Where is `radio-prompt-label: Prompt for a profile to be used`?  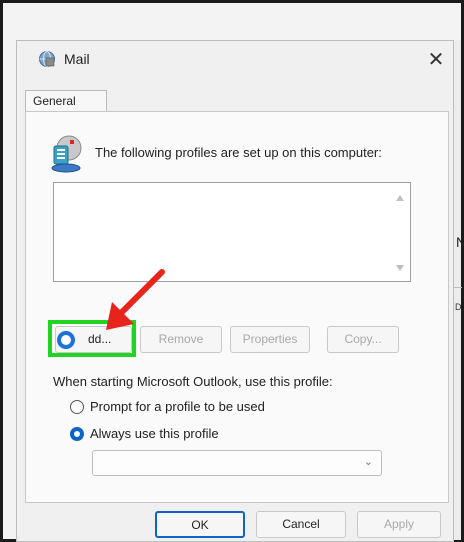
radio-prompt-label: Prompt for a profile to be used is located at coordinates (177, 406).